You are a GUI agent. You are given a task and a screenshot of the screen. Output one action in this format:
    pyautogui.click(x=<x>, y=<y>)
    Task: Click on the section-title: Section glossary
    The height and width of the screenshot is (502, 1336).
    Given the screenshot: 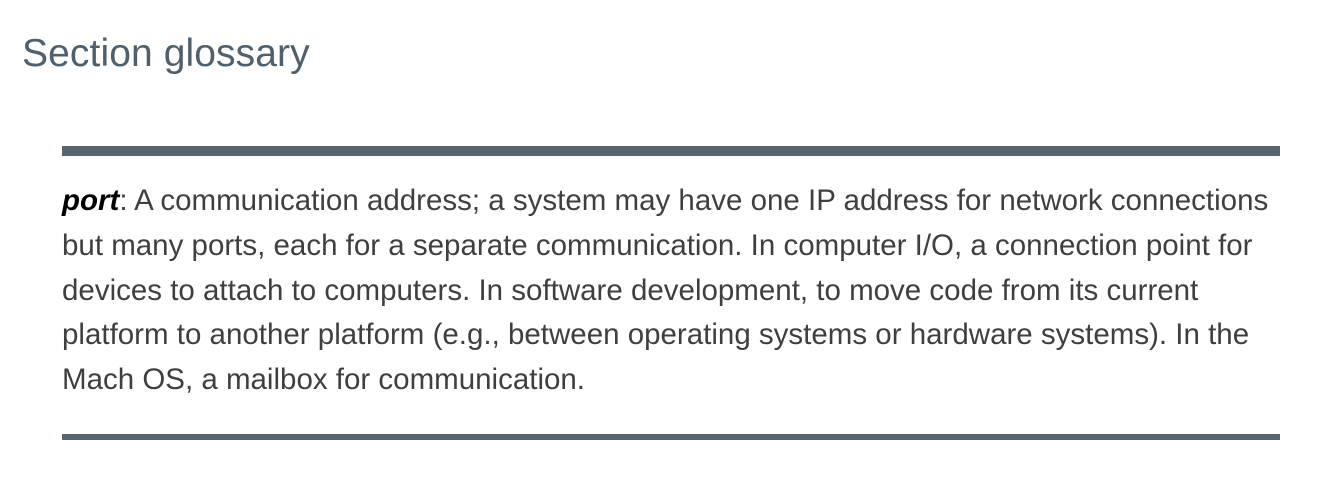 What is the action you would take?
    pyautogui.click(x=166, y=53)
    